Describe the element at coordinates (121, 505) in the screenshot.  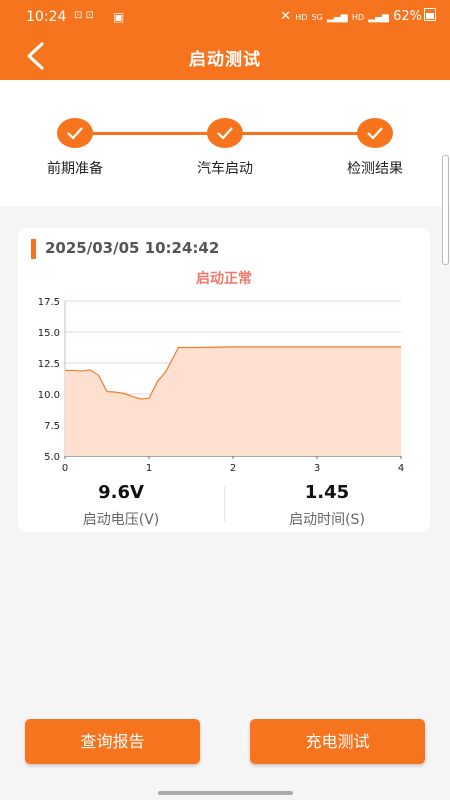
I see `voltage-metric: 9.6V 启动电压(V)` at that location.